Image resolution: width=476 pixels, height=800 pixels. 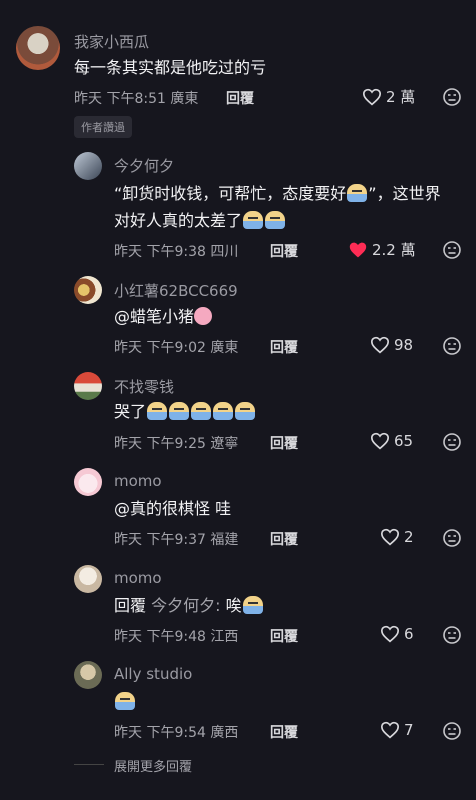 What do you see at coordinates (176, 637) in the screenshot?
I see `comment-meta: 昨天 下午9:48 江西` at bounding box center [176, 637].